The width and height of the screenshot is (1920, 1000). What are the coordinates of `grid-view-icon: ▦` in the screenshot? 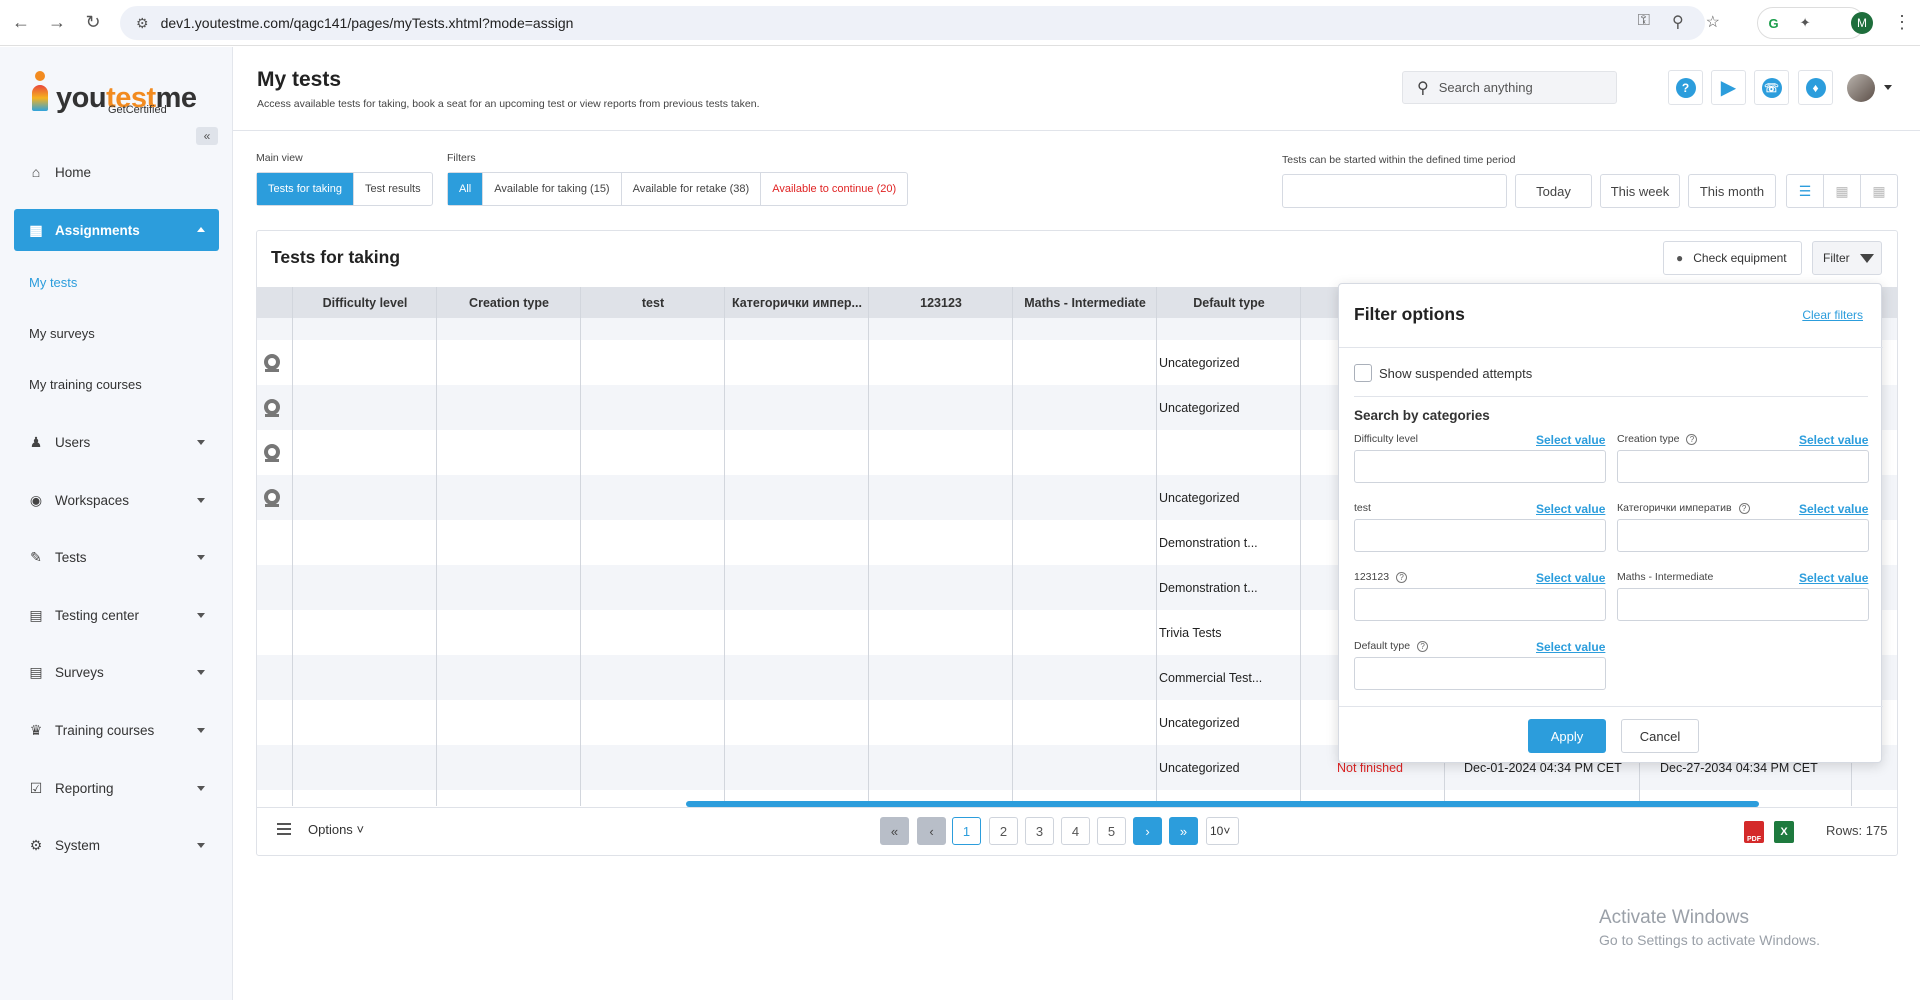 It's located at (1842, 191).